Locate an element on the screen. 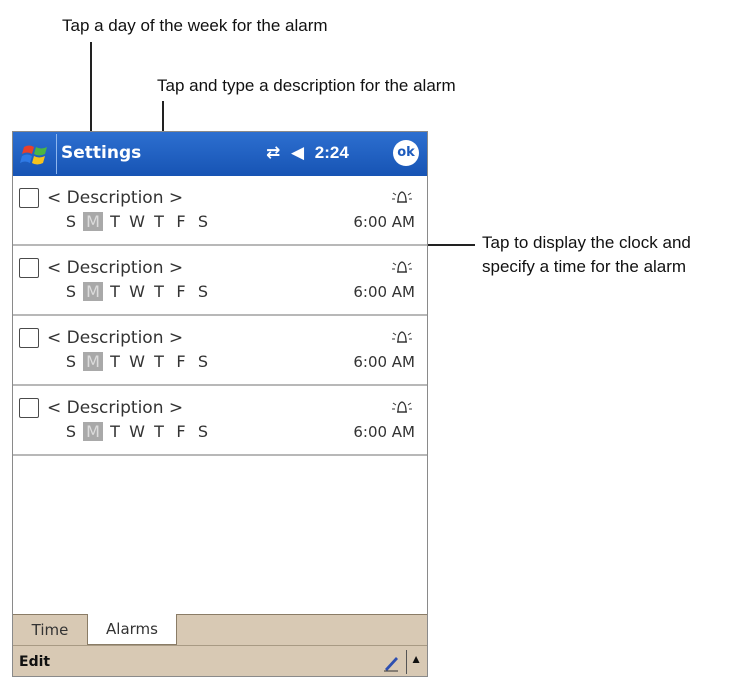 Image resolution: width=731 pixels, height=682 pixels. connectivity-icon: ⇄ is located at coordinates (273, 152).